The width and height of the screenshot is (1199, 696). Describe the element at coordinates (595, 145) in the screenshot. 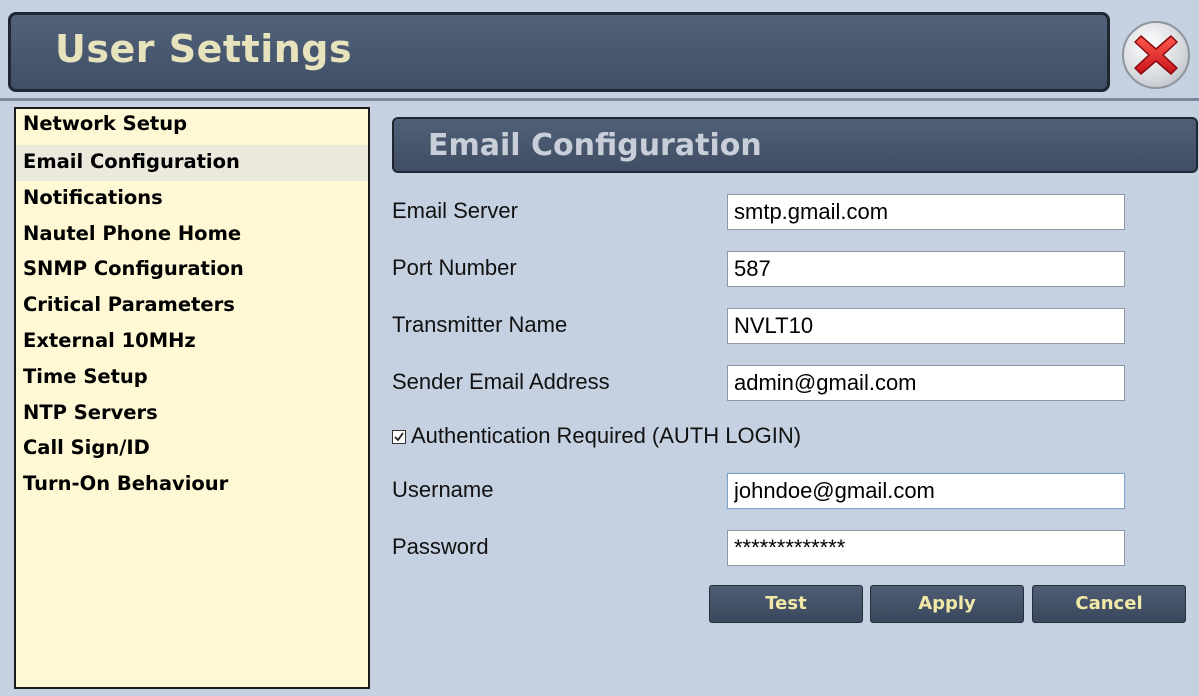

I see `section-title: Email Configuration` at that location.